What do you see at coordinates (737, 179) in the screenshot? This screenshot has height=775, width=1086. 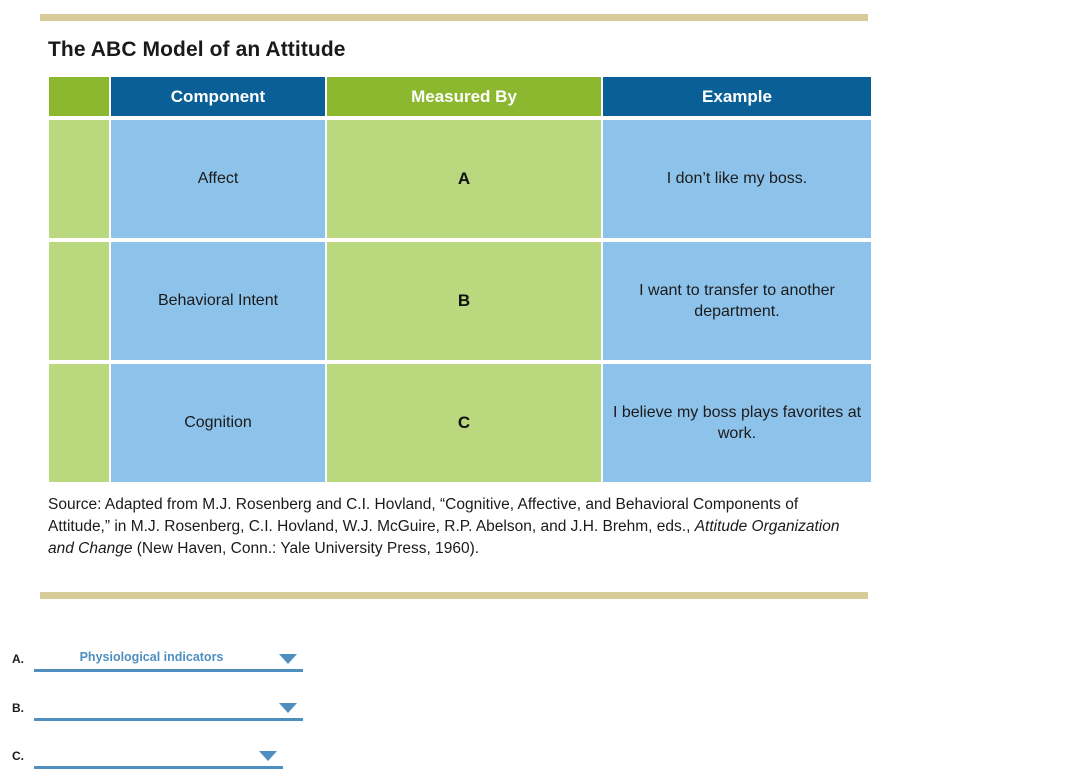 I see `cell-example-affect: I don’t like my boss.` at bounding box center [737, 179].